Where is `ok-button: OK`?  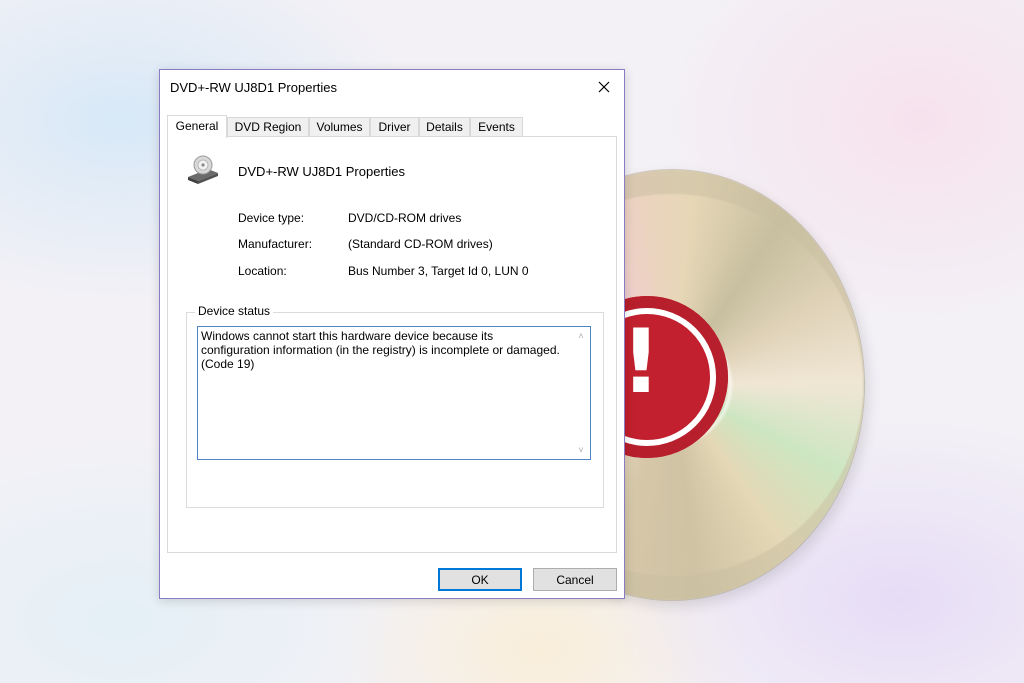
ok-button: OK is located at coordinates (480, 579).